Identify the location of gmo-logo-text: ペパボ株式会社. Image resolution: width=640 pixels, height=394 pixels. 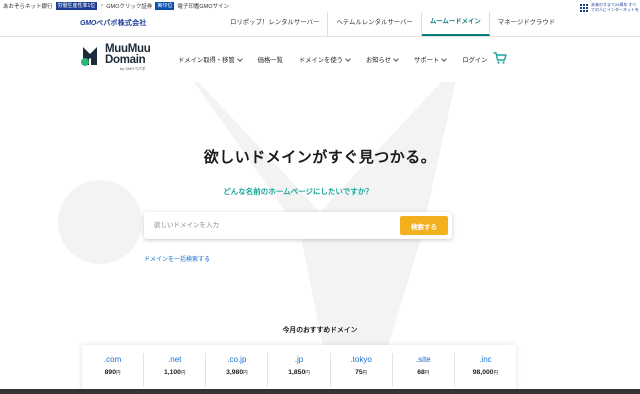
(121, 23).